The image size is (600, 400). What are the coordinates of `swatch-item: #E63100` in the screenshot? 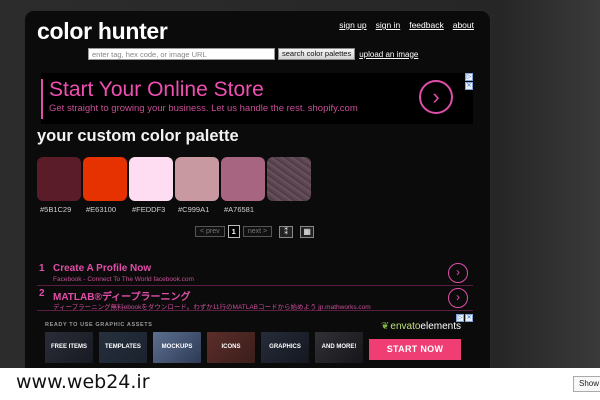 It's located at (105, 185).